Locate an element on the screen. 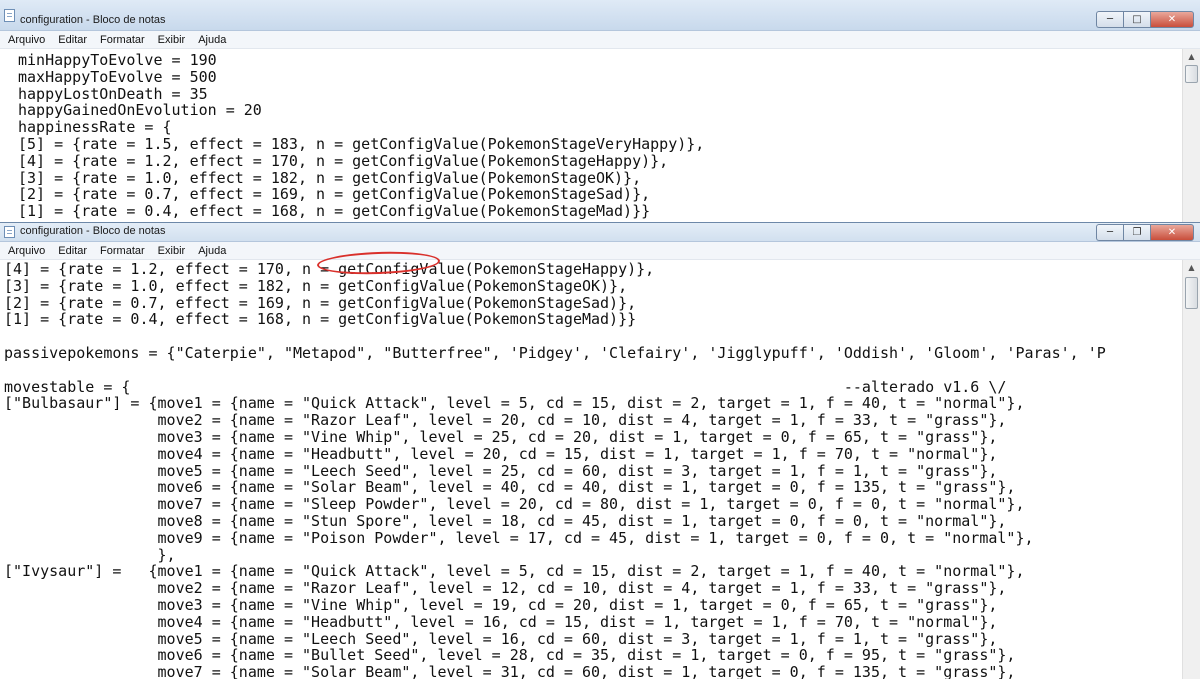  maximize-button: □ is located at coordinates (1136, 19).